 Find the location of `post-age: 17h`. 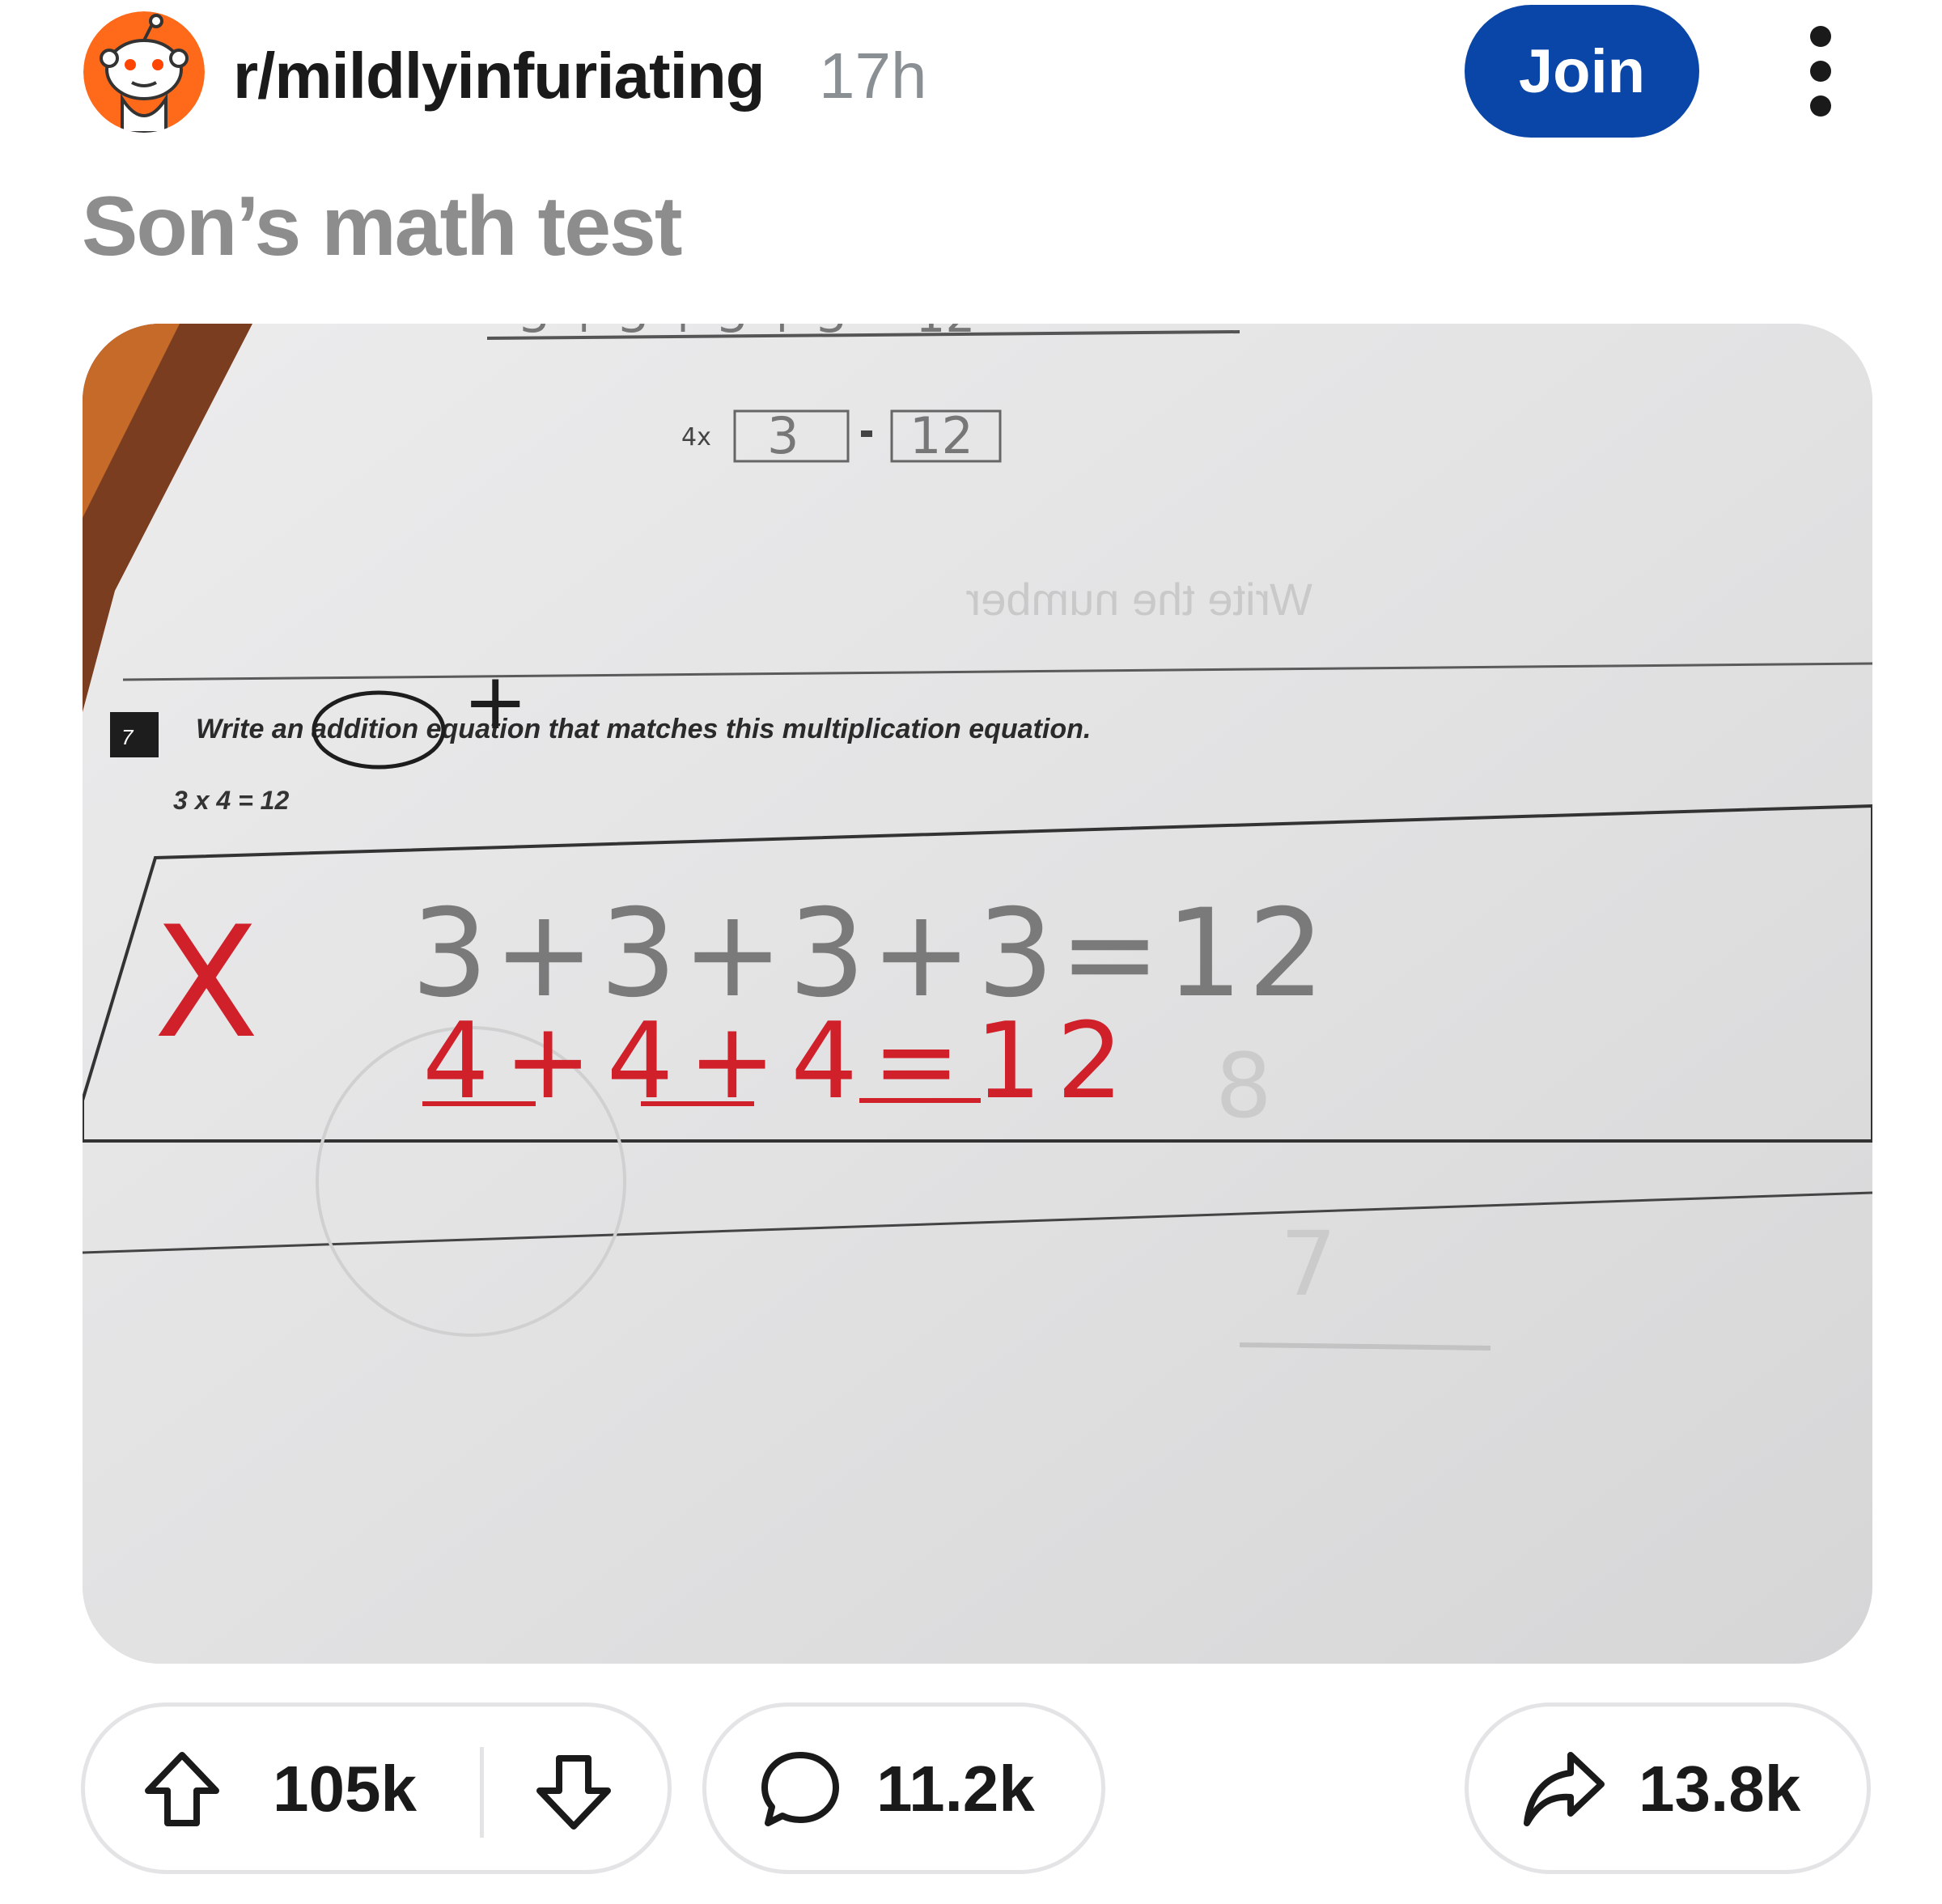

post-age: 17h is located at coordinates (873, 76).